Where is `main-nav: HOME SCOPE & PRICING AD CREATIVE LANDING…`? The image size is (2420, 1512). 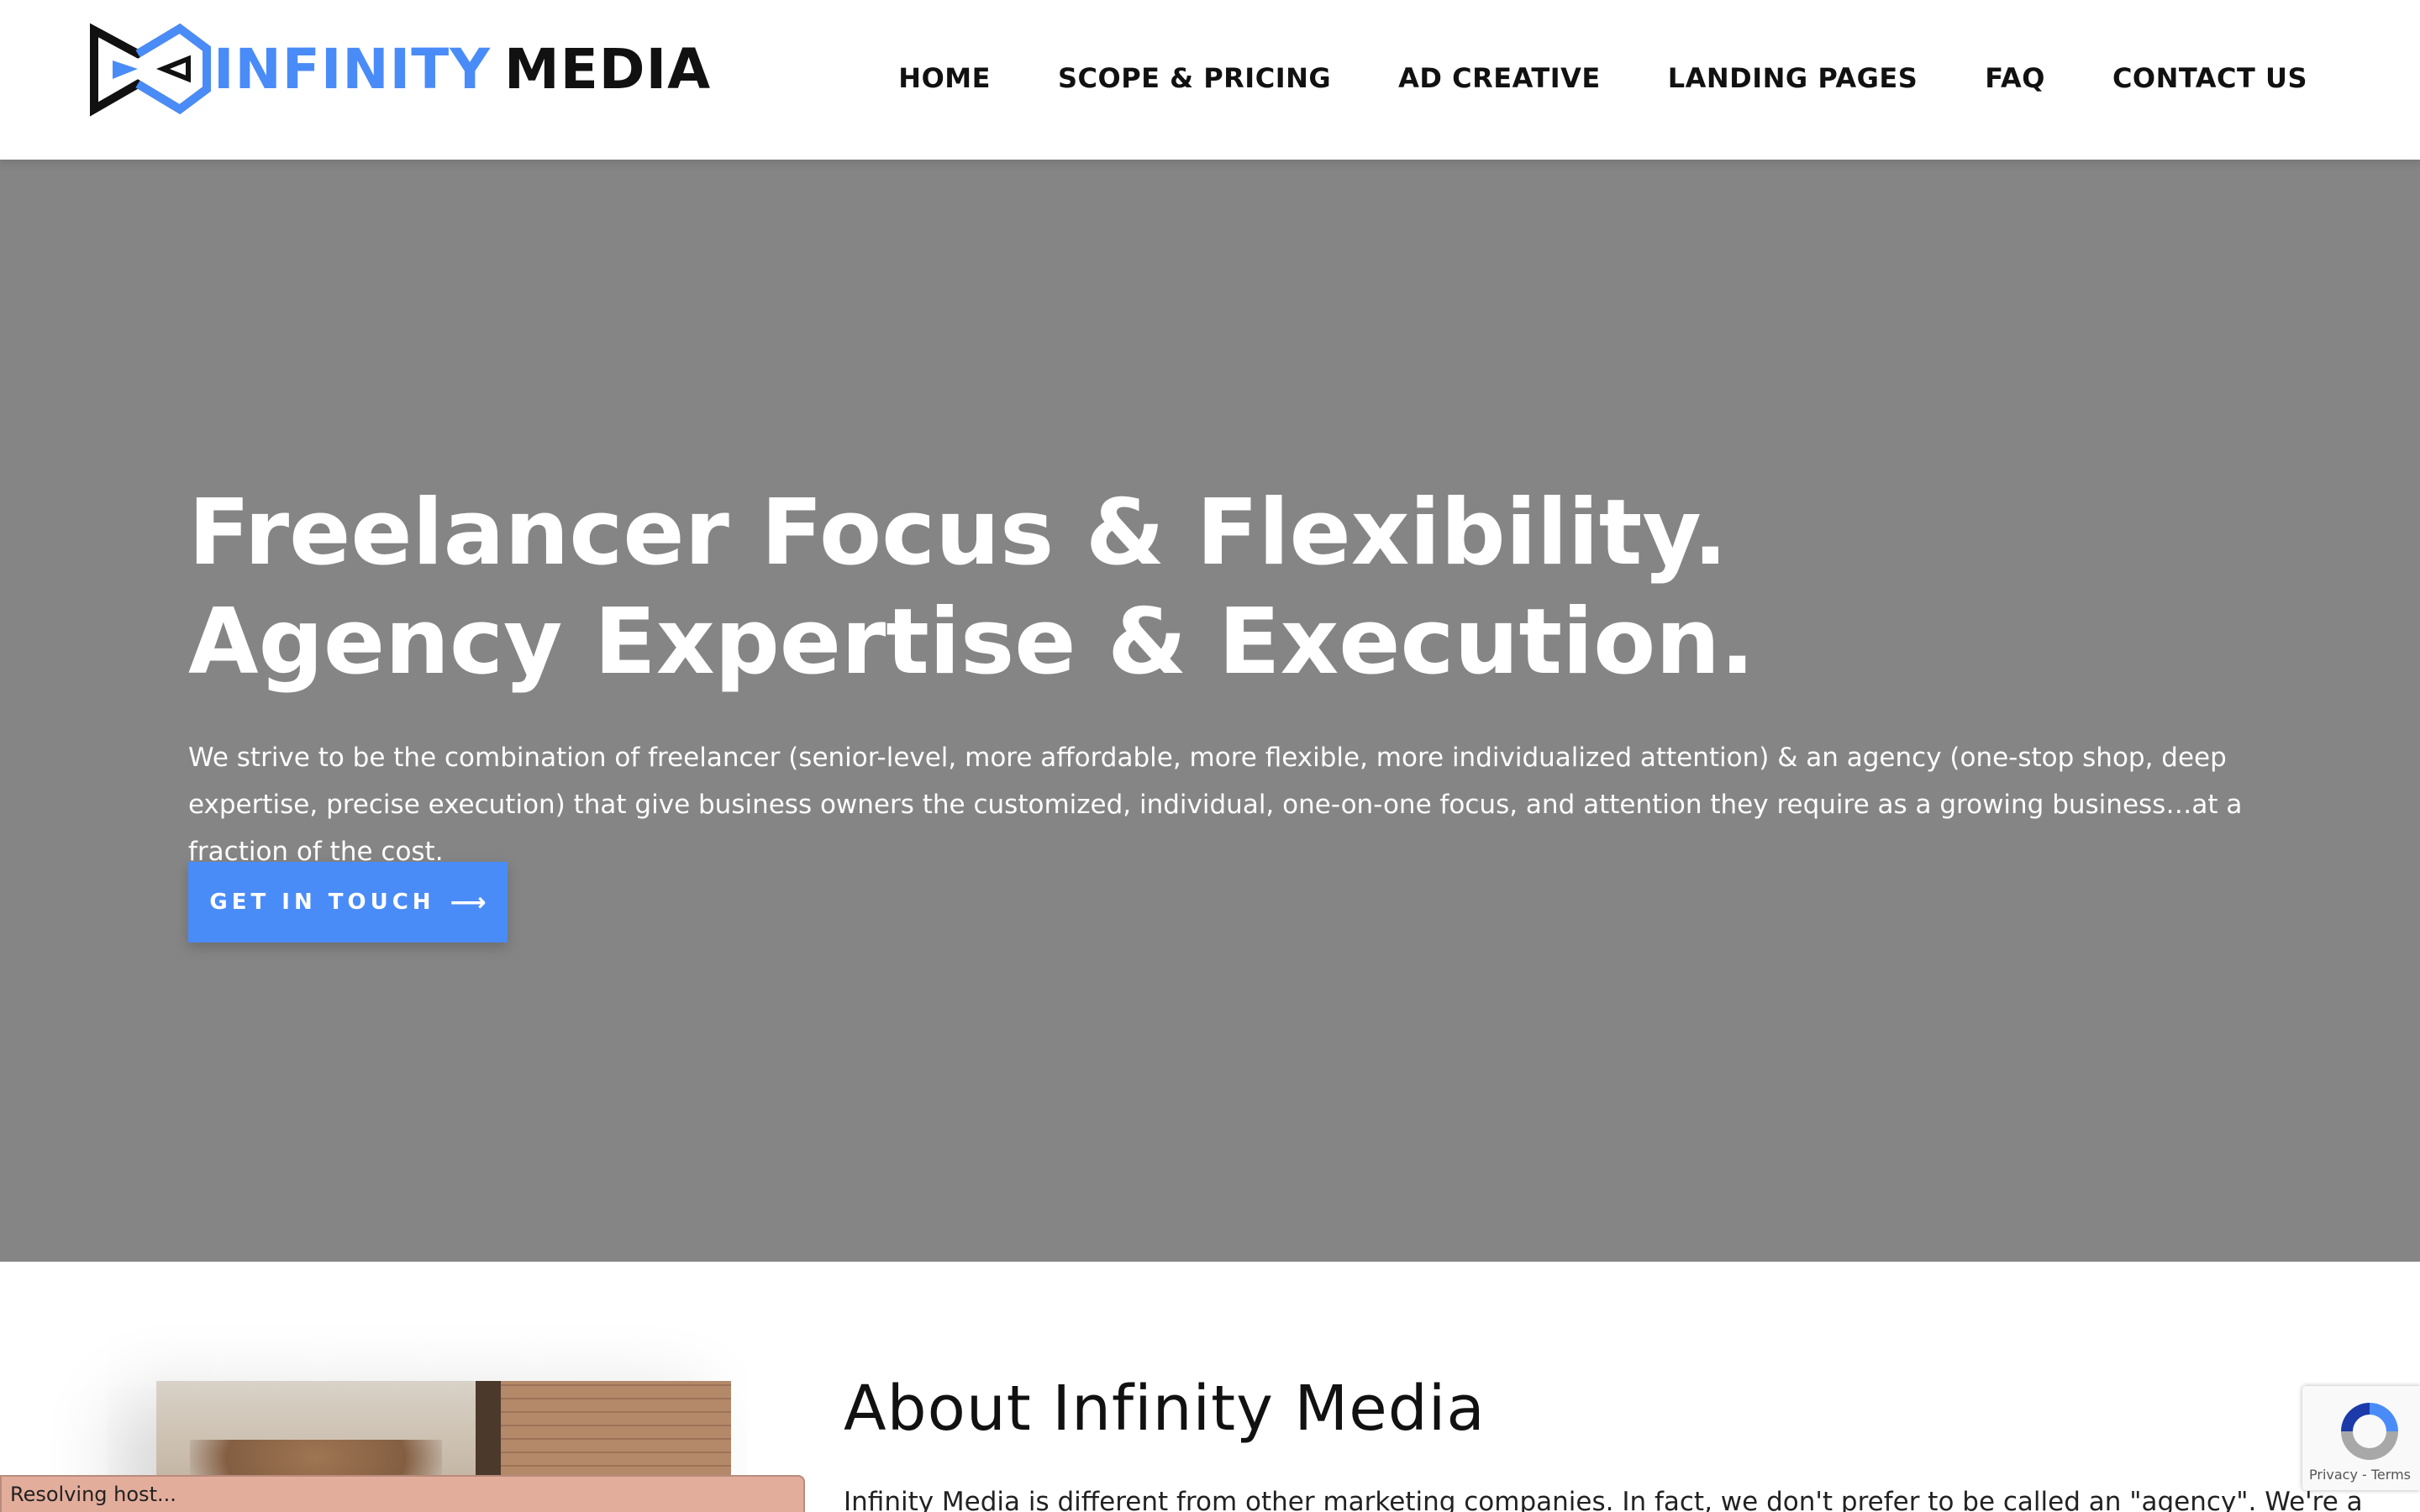
main-nav: HOME SCOPE & PRICING AD CREATIVE LANDING… is located at coordinates (1602, 78).